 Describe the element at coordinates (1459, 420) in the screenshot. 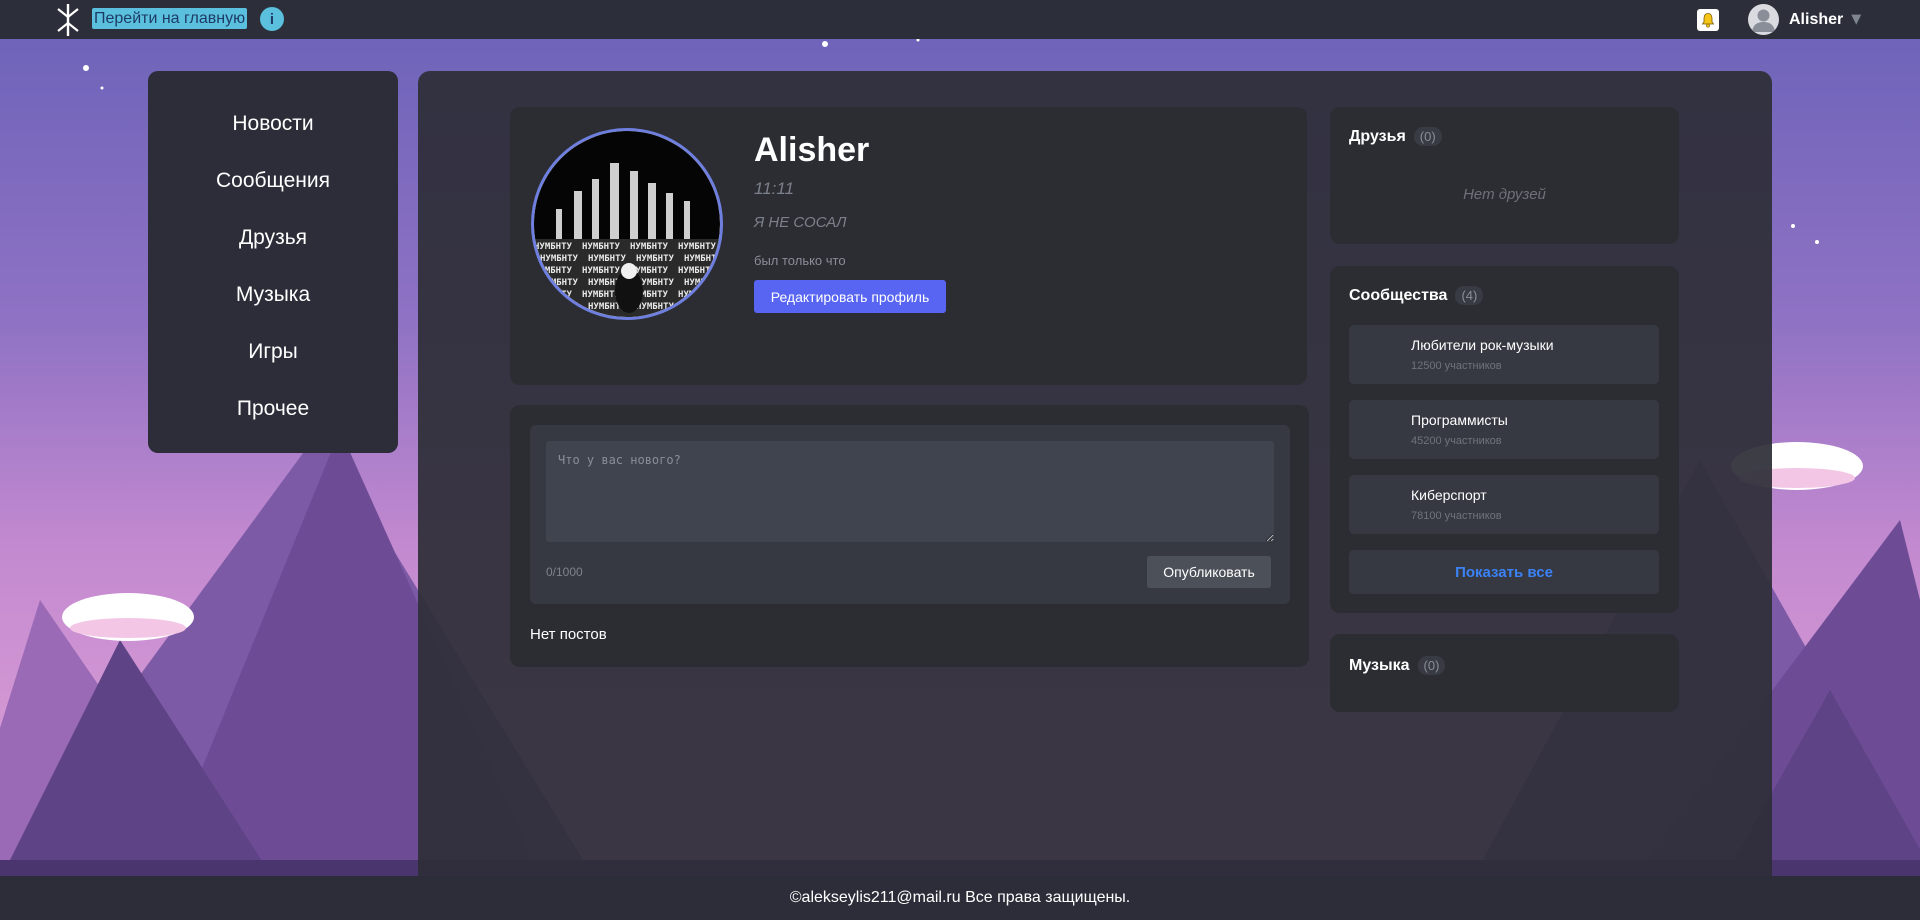

I see `community-name: Программисты` at that location.